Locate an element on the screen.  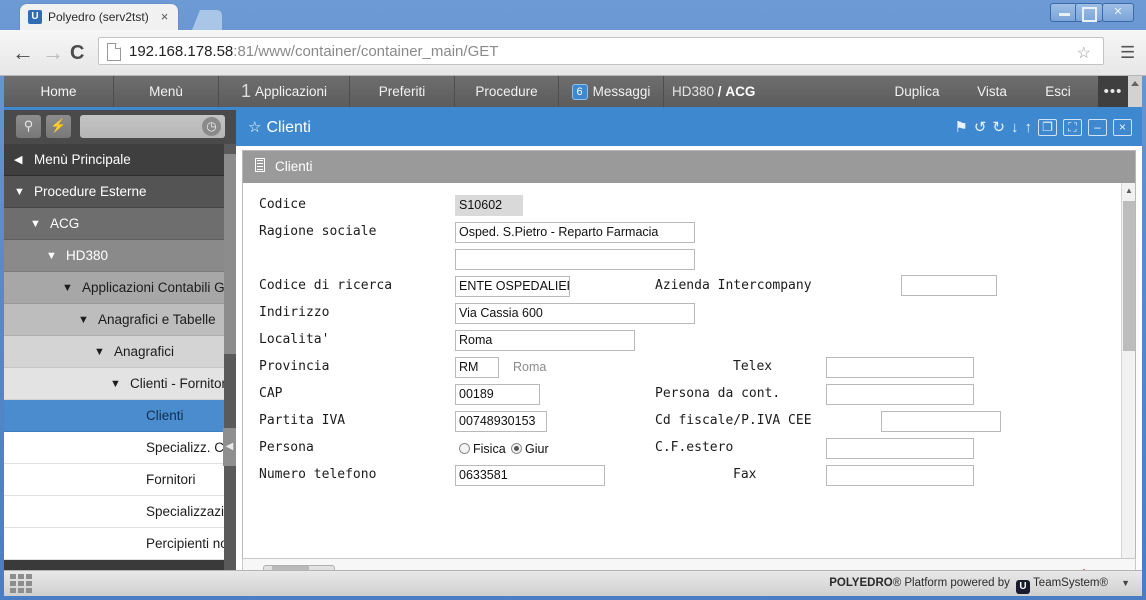
sidebar-collapse-handle: ◀ is located at coordinates (229, 447).